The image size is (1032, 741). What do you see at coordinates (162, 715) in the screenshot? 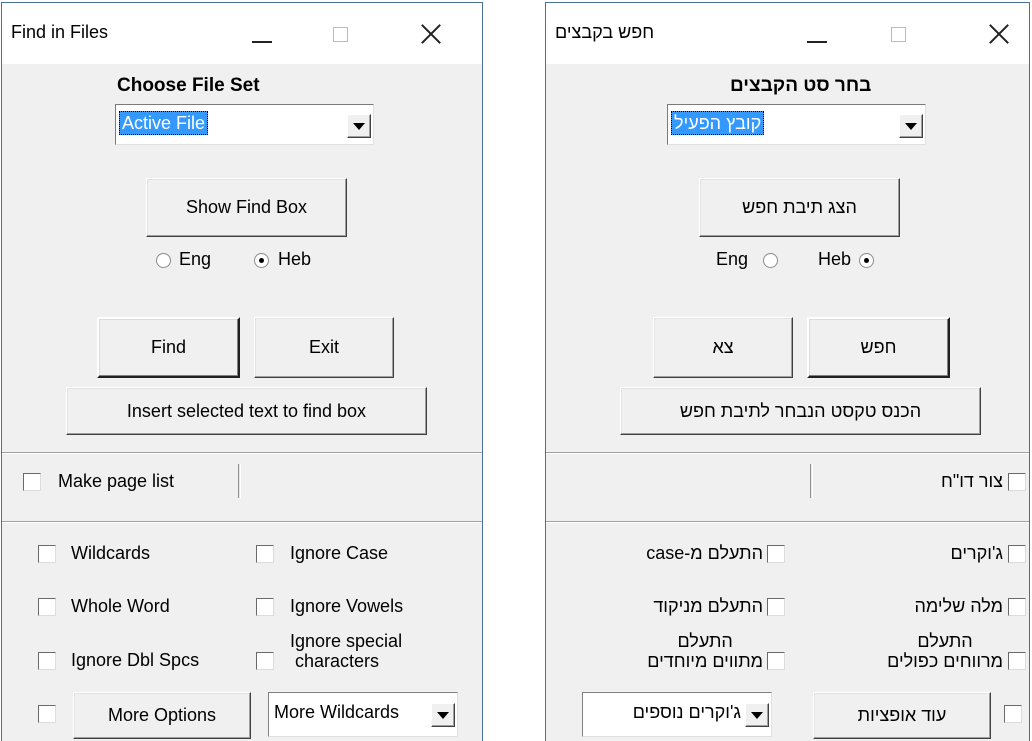
I see `more-options-button: More Options` at bounding box center [162, 715].